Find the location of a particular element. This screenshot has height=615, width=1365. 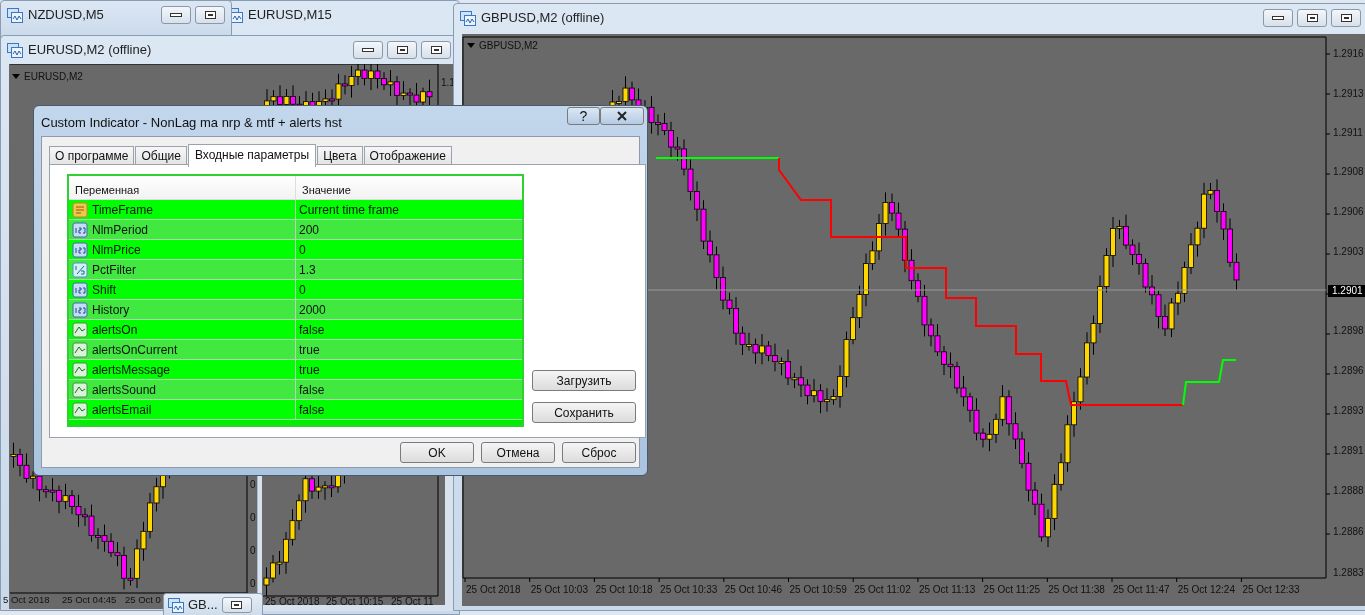

chart-symbol-label: GBPUSD,M2 is located at coordinates (508, 46).